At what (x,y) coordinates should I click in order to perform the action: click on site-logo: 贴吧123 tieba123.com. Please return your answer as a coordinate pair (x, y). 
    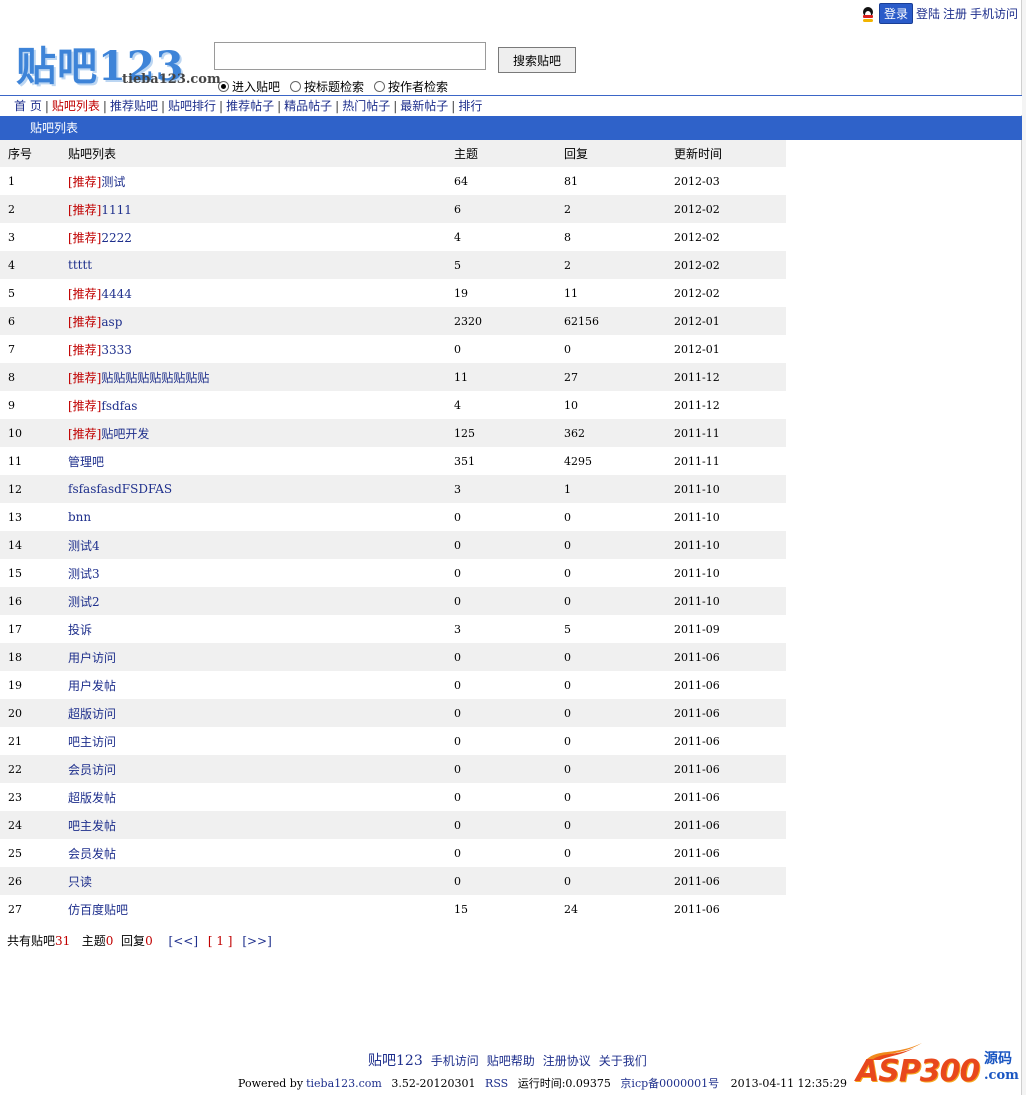
    Looking at the image, I should click on (118, 63).